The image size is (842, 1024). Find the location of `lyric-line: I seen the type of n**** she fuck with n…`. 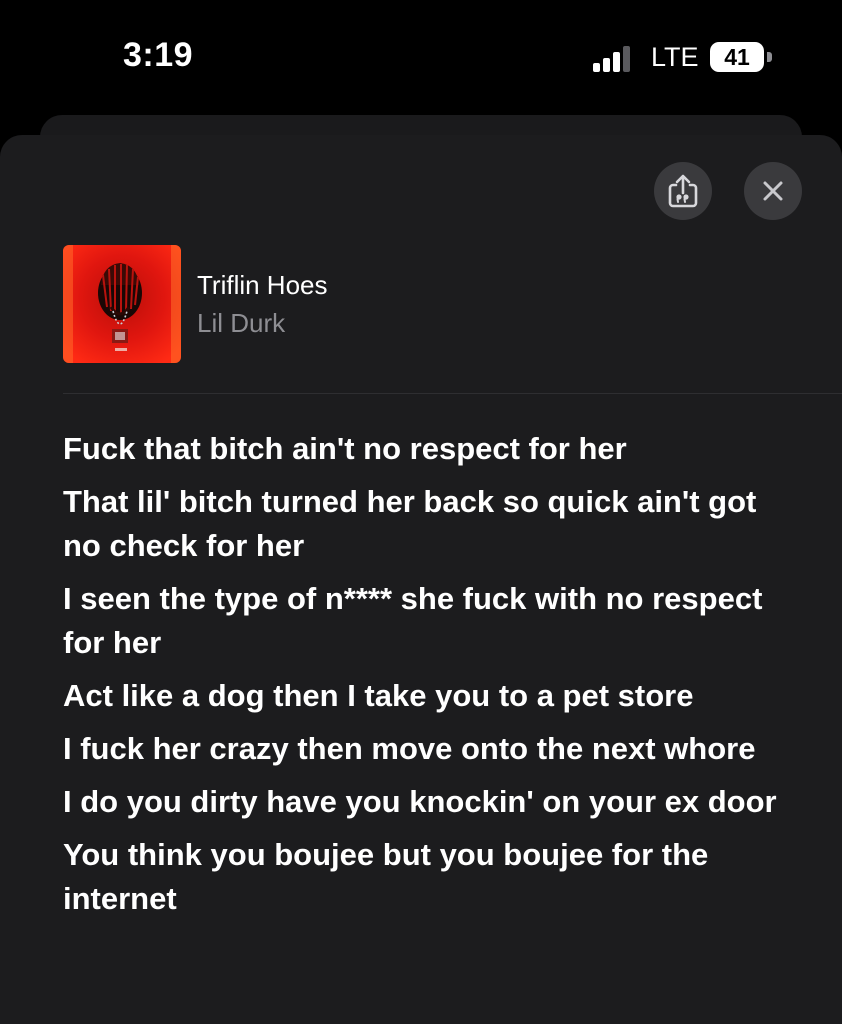

lyric-line: I seen the type of n**** she fuck with n… is located at coordinates (423, 621).